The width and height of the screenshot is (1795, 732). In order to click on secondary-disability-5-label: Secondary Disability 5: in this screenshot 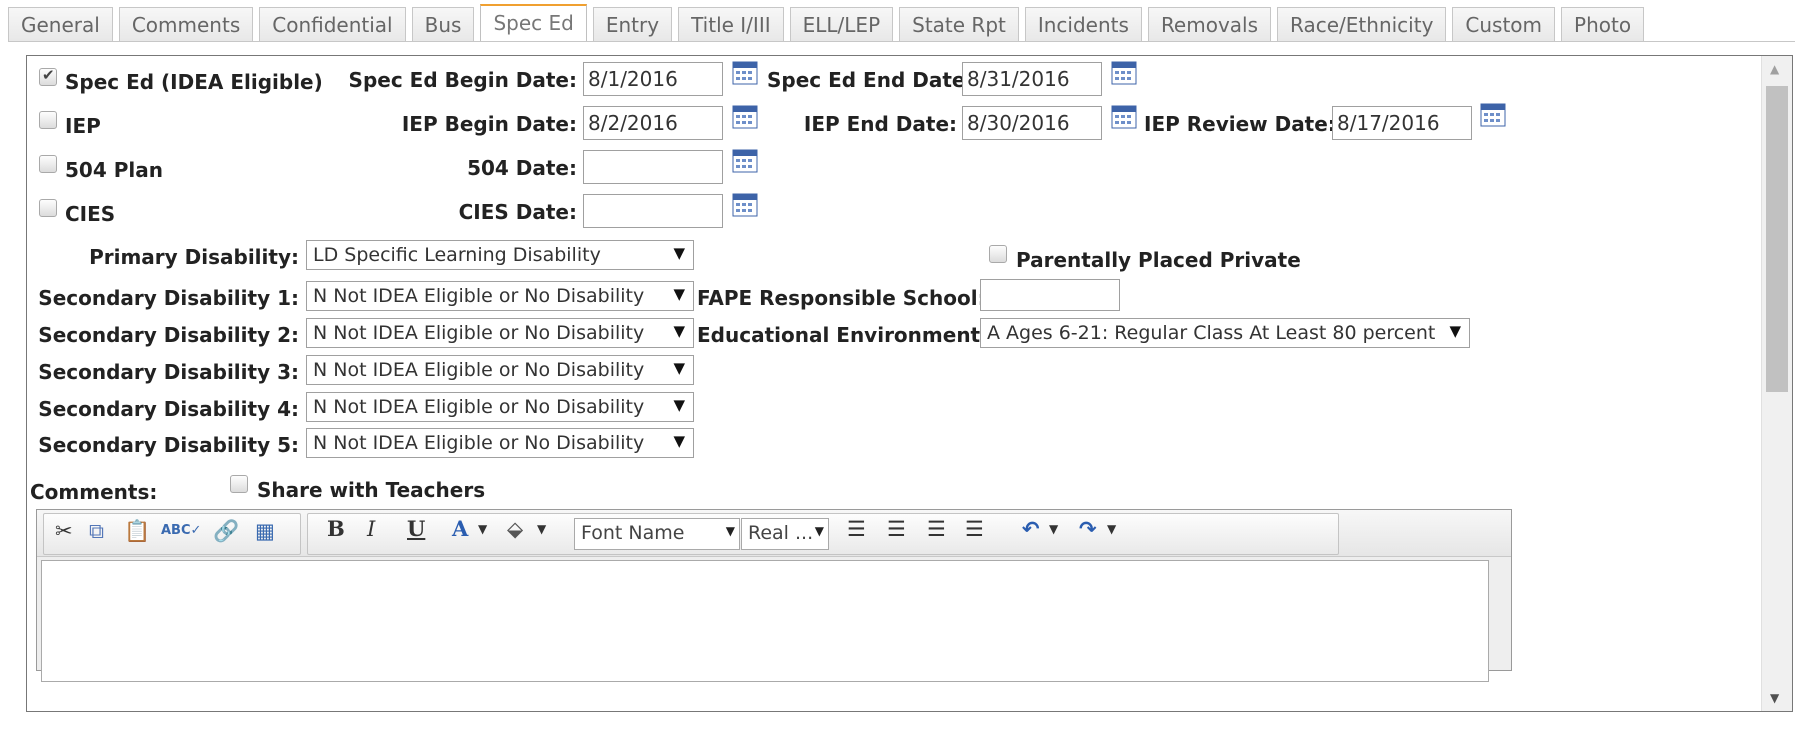, I will do `click(168, 445)`.